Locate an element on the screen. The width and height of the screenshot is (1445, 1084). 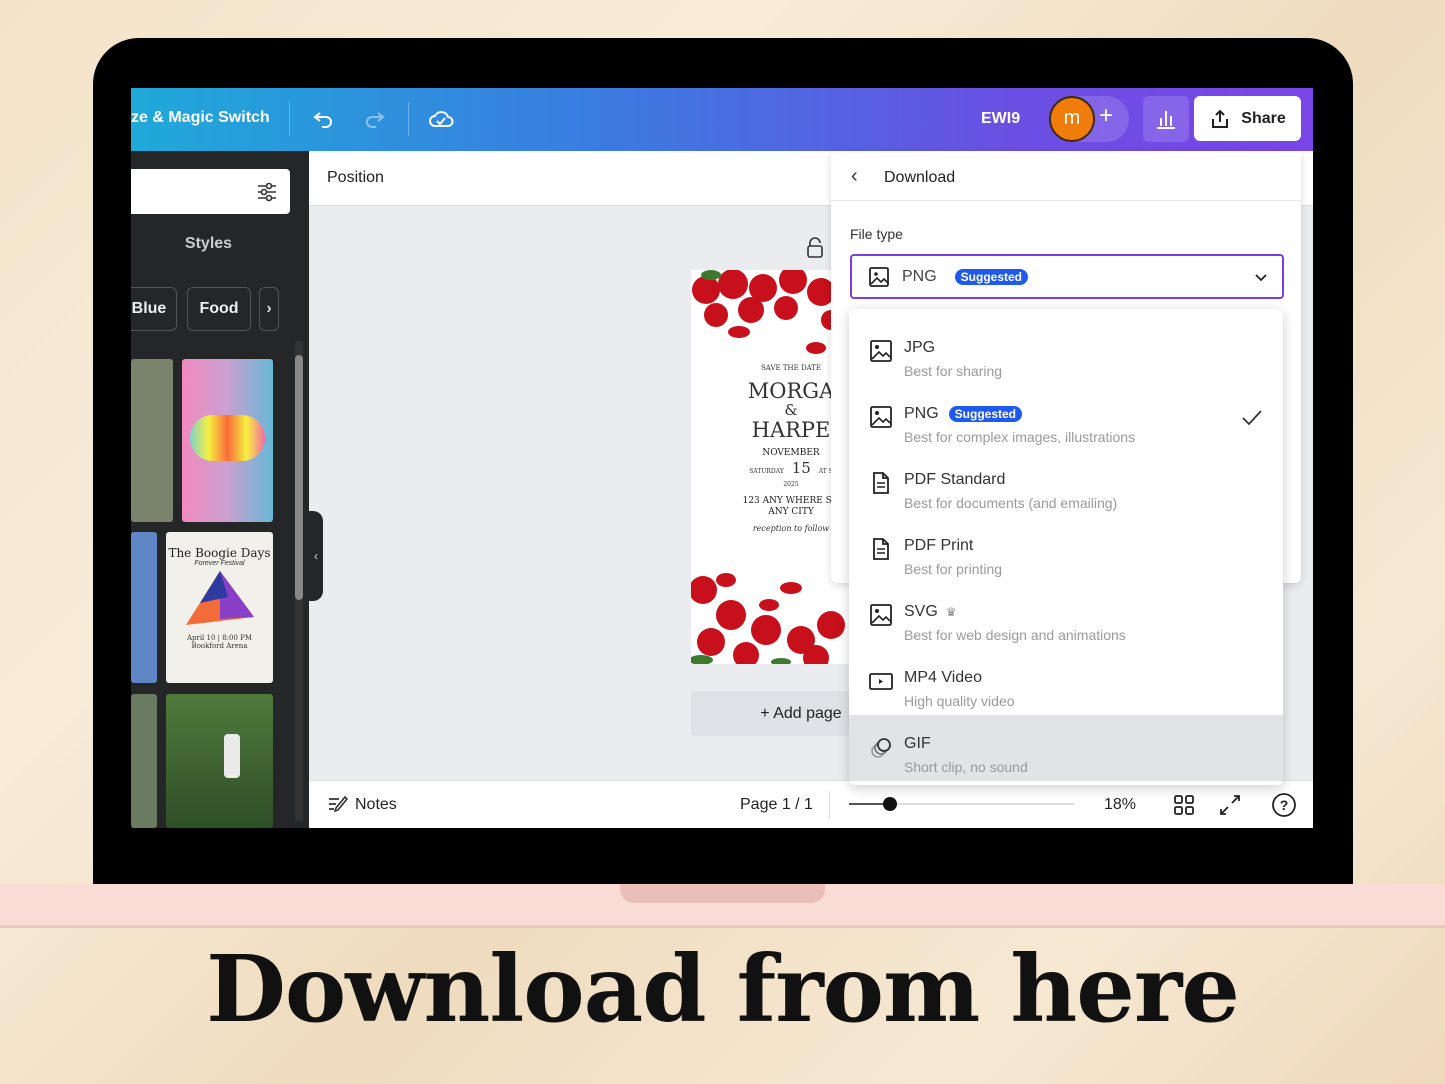
notes-button: Notes is located at coordinates (376, 805).